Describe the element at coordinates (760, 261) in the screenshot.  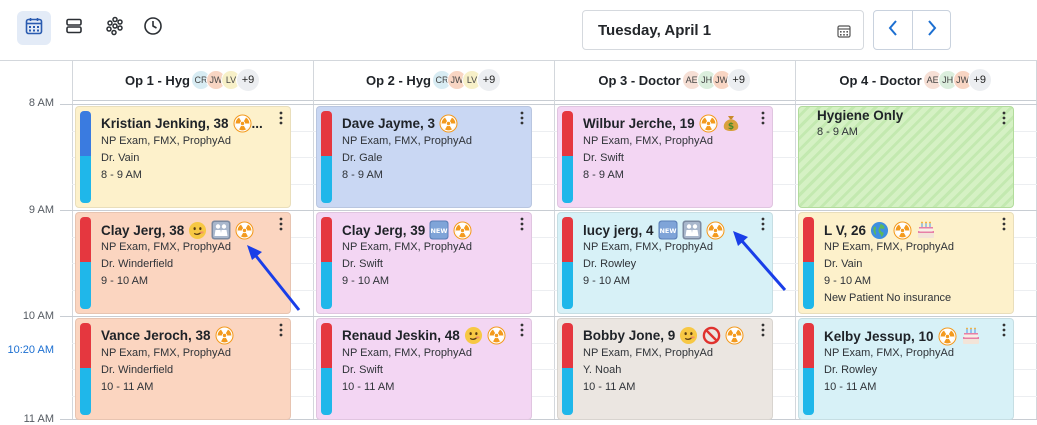
I see `arrow-lucy-jerg` at that location.